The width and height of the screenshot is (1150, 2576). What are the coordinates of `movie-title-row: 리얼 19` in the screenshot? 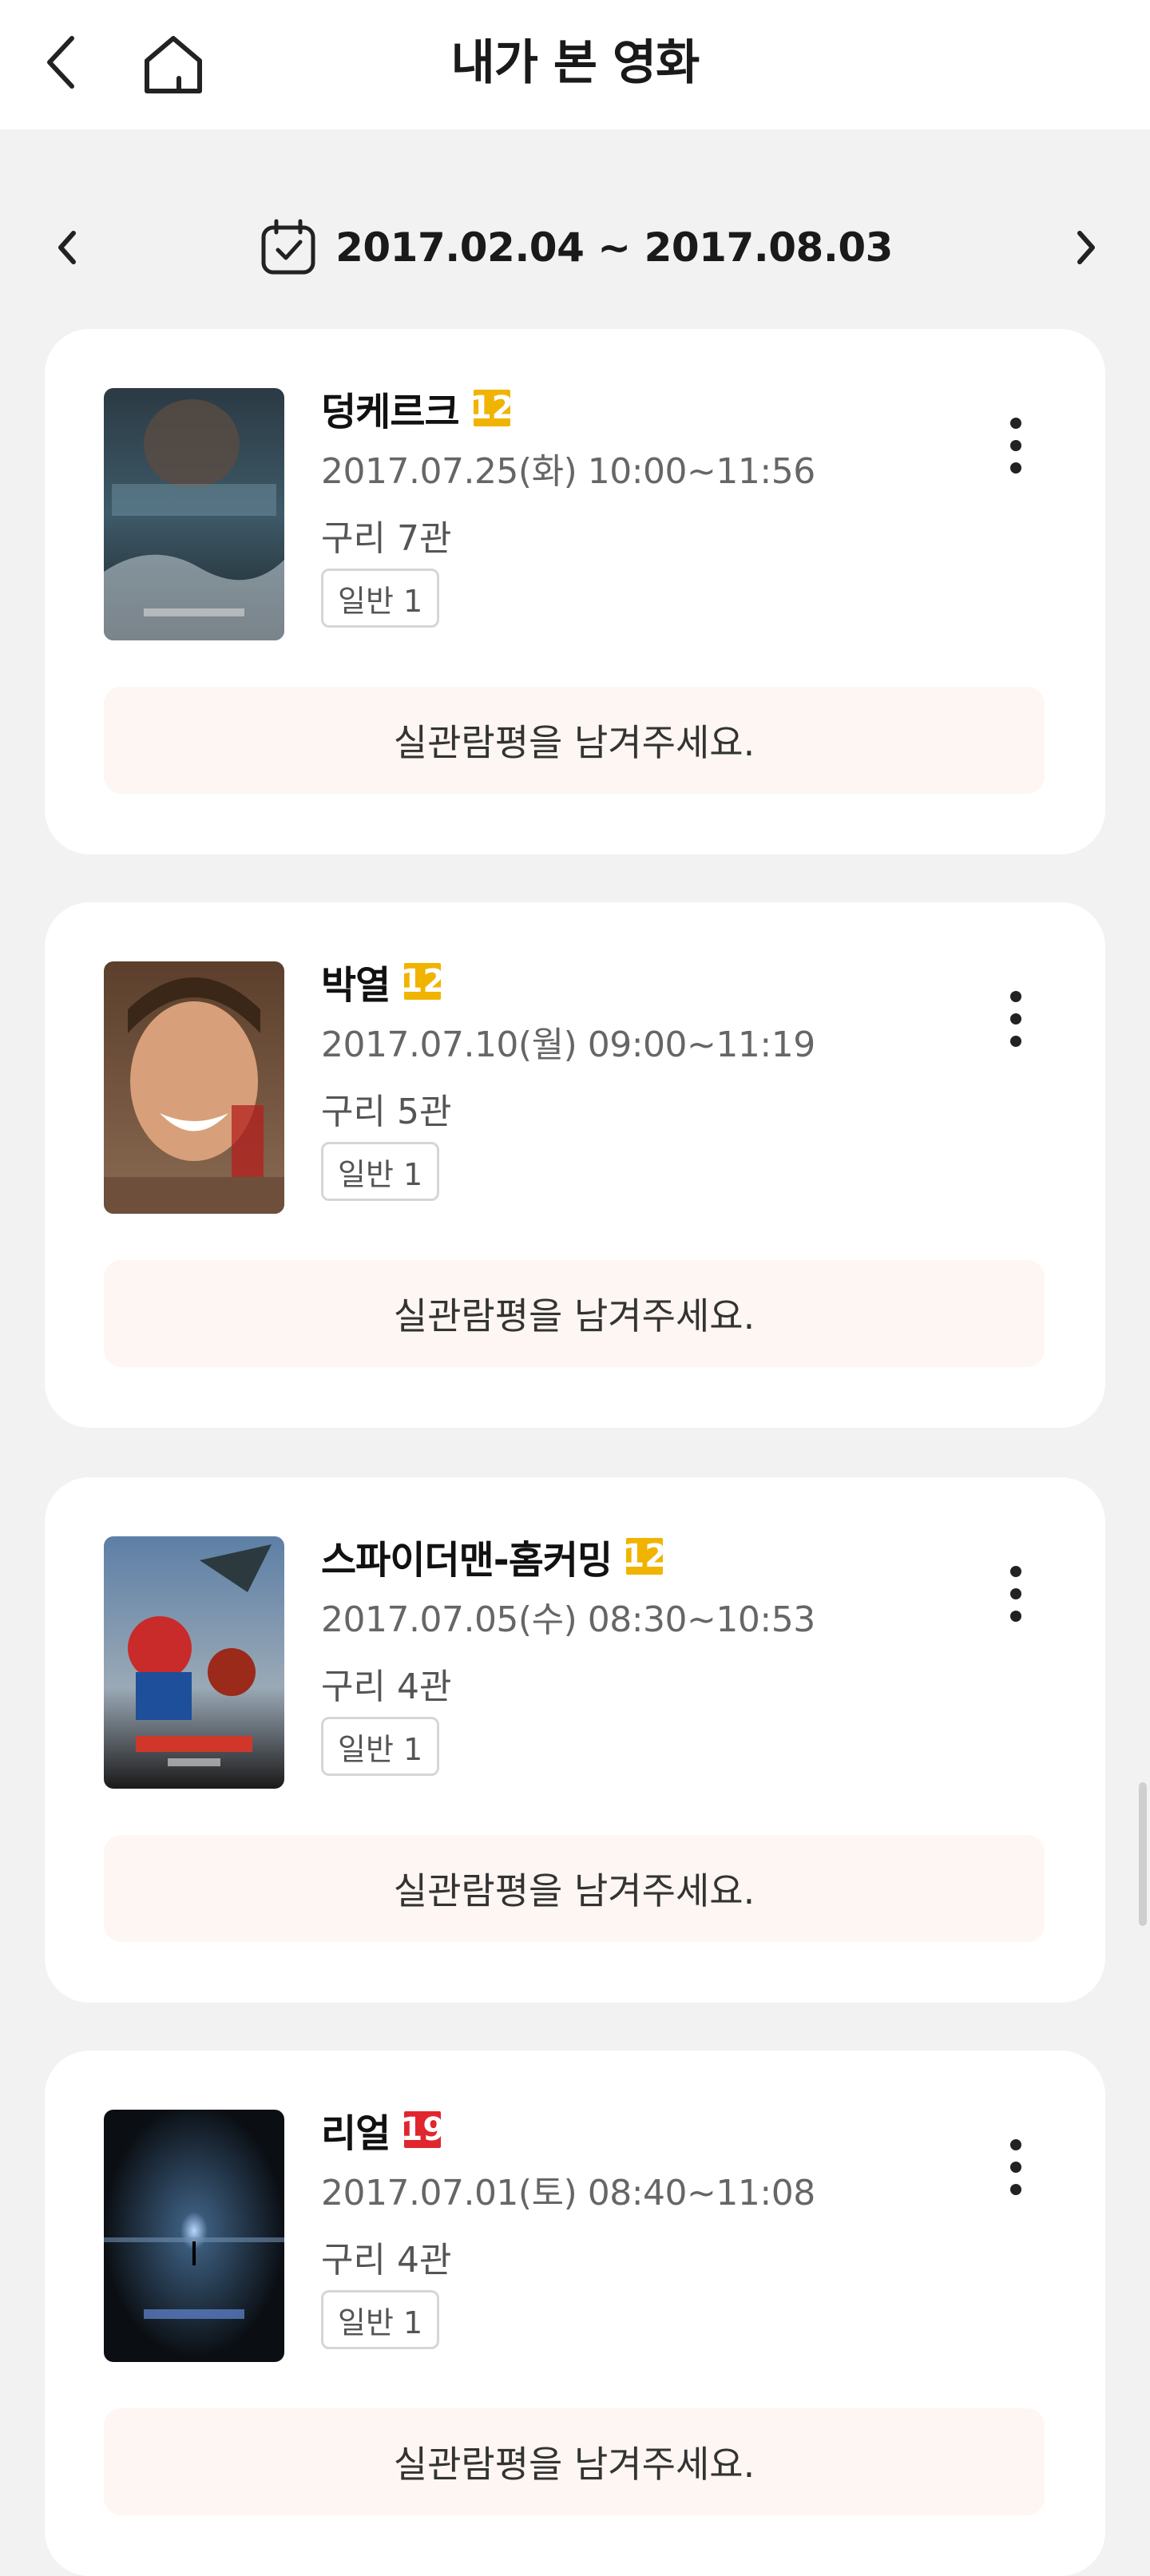 It's located at (383, 2130).